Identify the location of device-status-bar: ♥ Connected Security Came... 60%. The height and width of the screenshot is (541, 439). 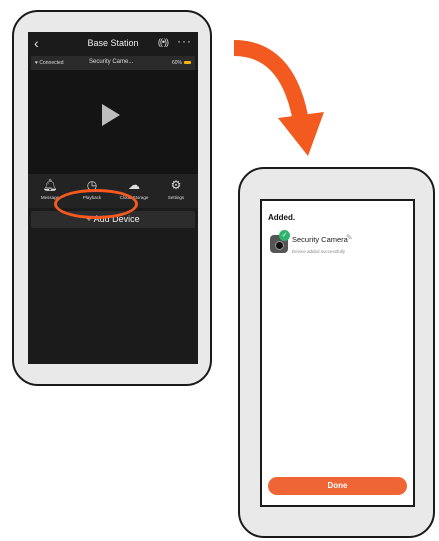
(113, 63).